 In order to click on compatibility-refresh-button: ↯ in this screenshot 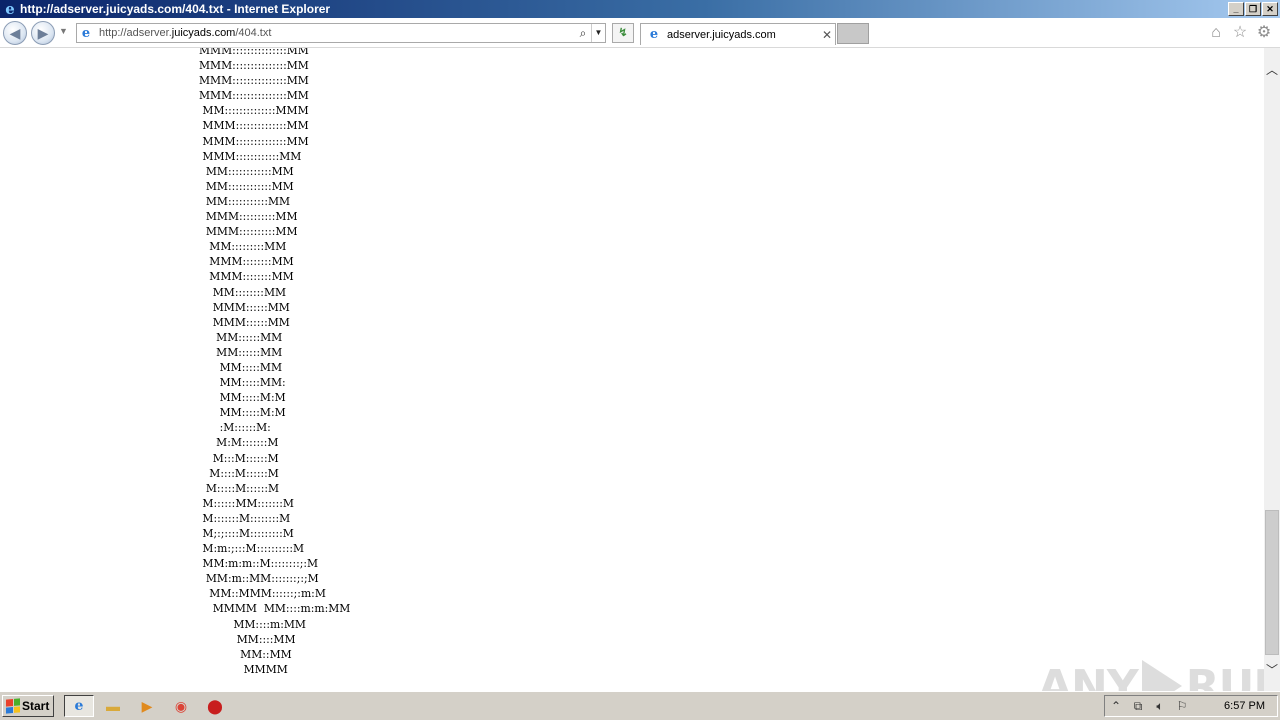, I will do `click(623, 33)`.